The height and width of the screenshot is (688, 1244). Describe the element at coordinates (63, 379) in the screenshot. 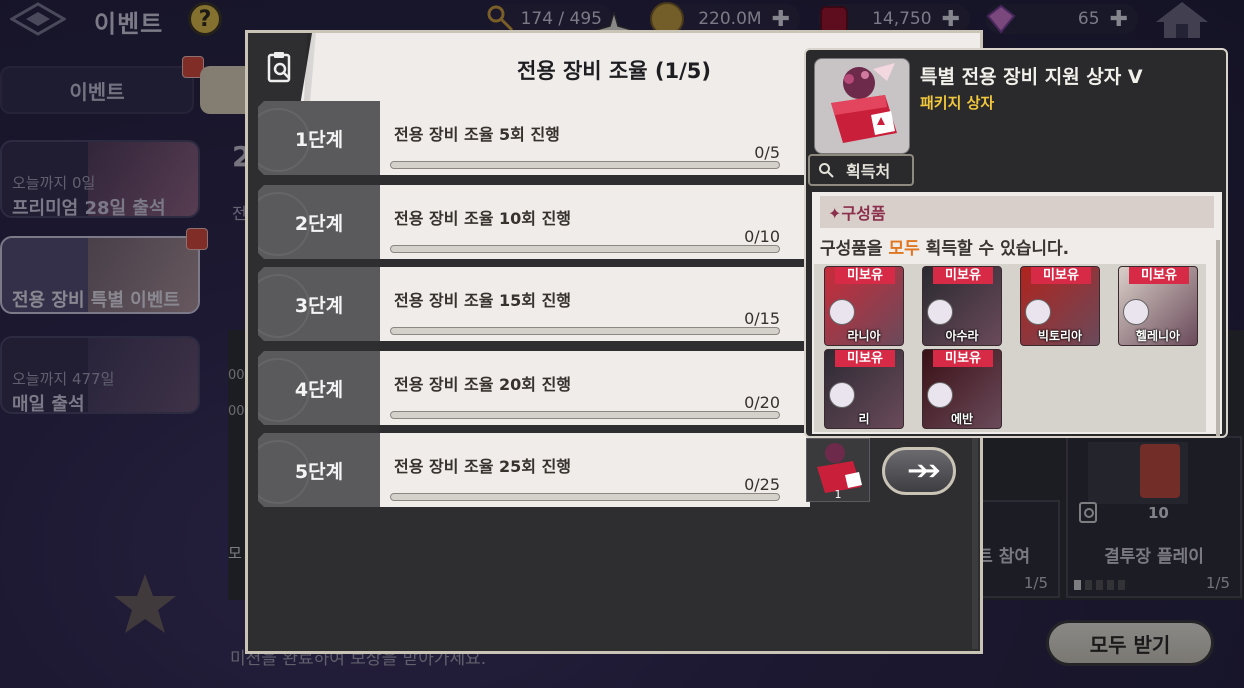

I see `card-remaining-days: 오늘까지 477일` at that location.